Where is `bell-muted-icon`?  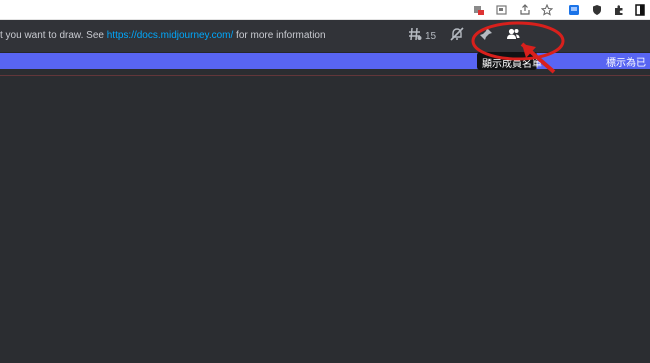 bell-muted-icon is located at coordinates (457, 36).